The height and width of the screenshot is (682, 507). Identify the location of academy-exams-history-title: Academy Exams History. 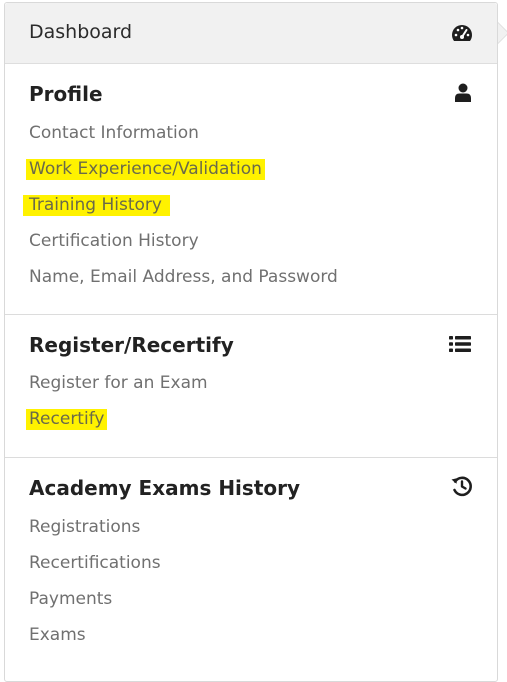
(165, 488).